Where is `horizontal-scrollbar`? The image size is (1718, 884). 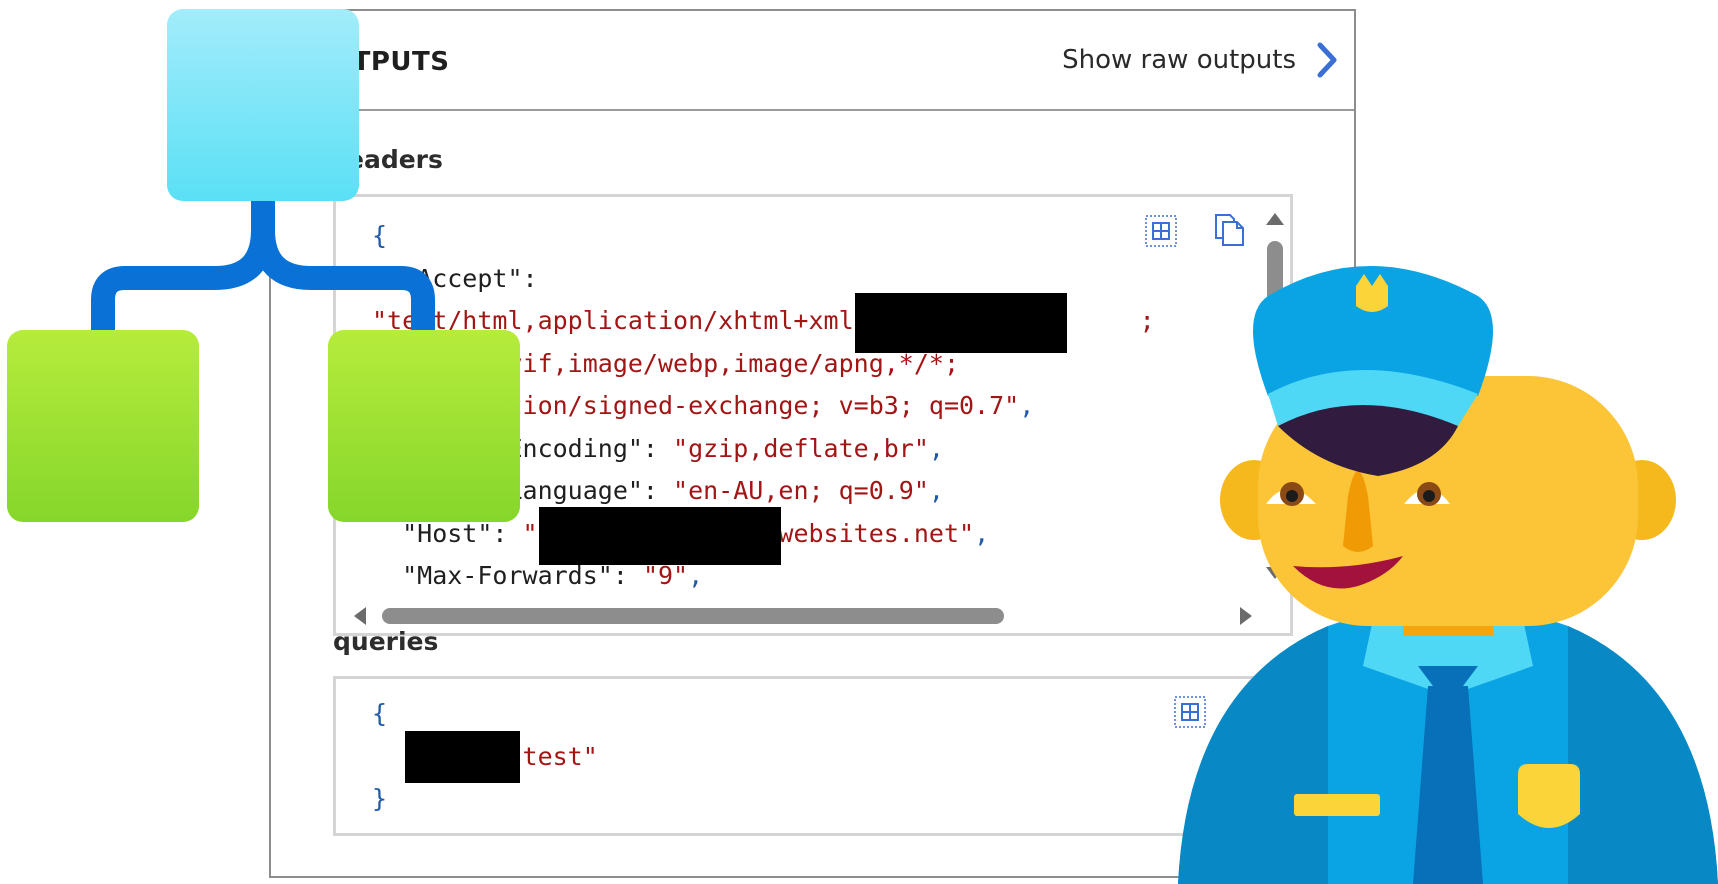 horizontal-scrollbar is located at coordinates (803, 616).